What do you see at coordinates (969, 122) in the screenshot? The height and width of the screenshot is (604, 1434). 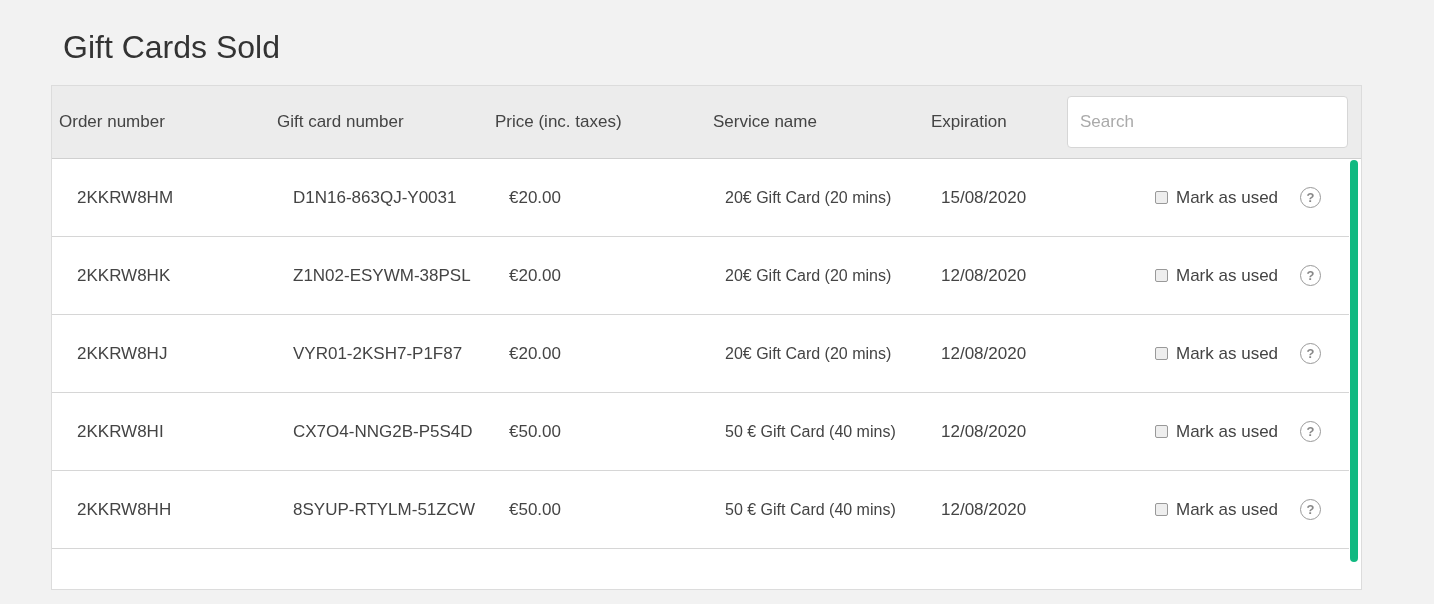 I see `column-header: Expiration` at bounding box center [969, 122].